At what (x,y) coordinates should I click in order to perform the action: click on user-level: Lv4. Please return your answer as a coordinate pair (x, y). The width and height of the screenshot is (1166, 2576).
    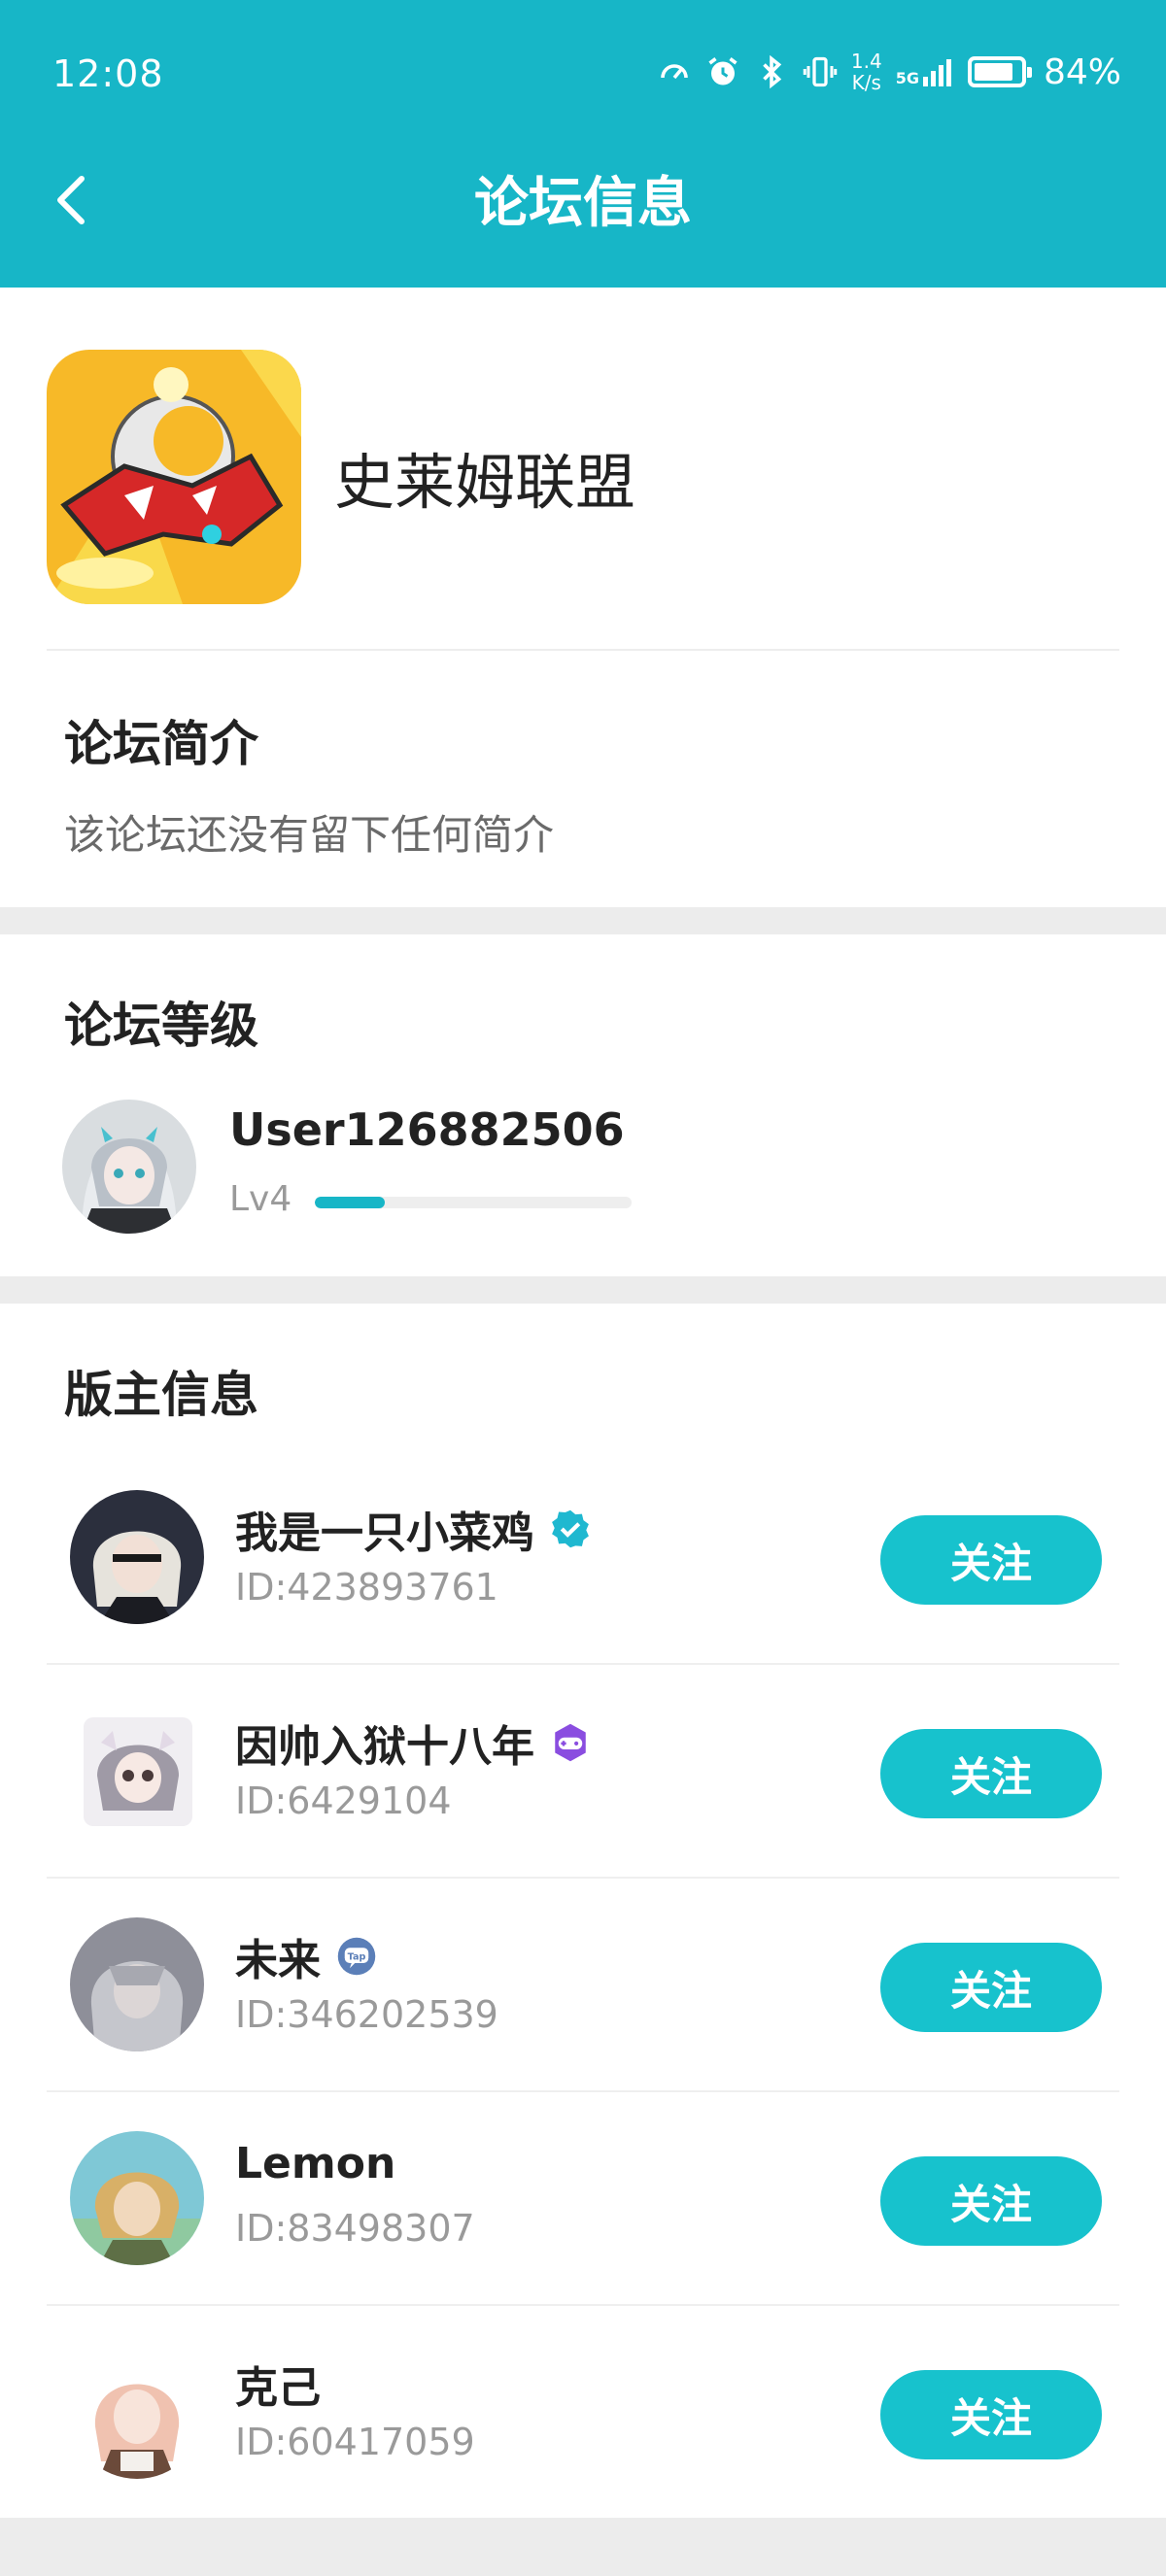
    Looking at the image, I should click on (260, 1199).